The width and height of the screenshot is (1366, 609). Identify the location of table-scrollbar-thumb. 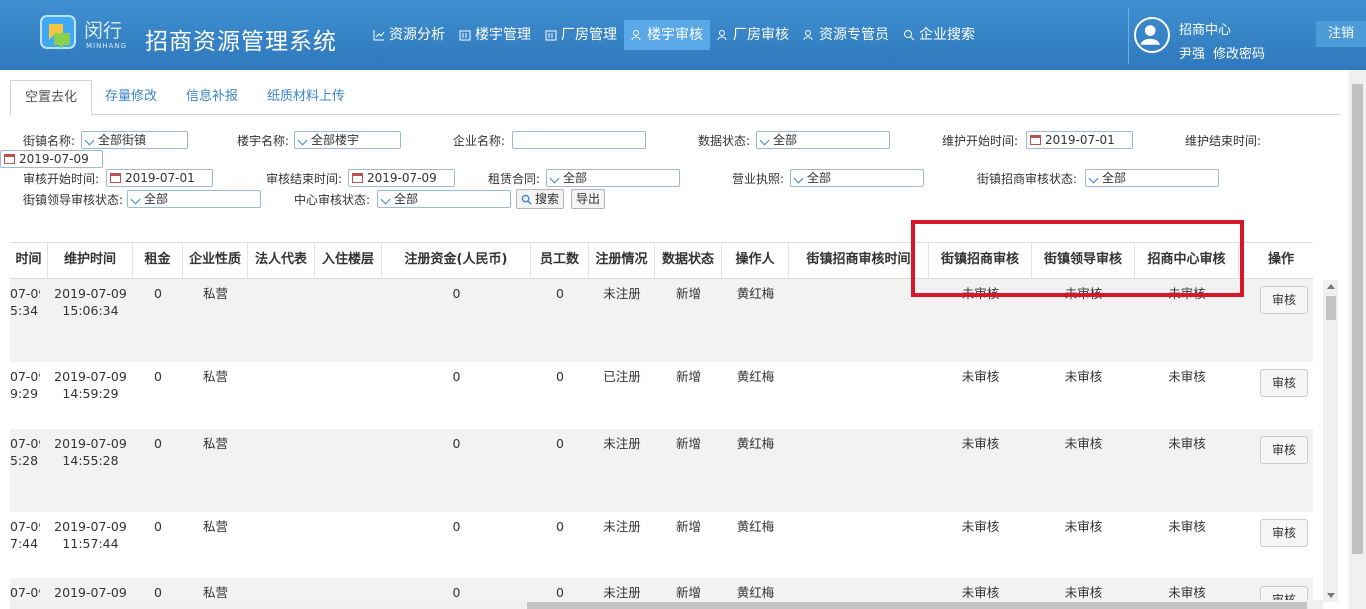
(1331, 308).